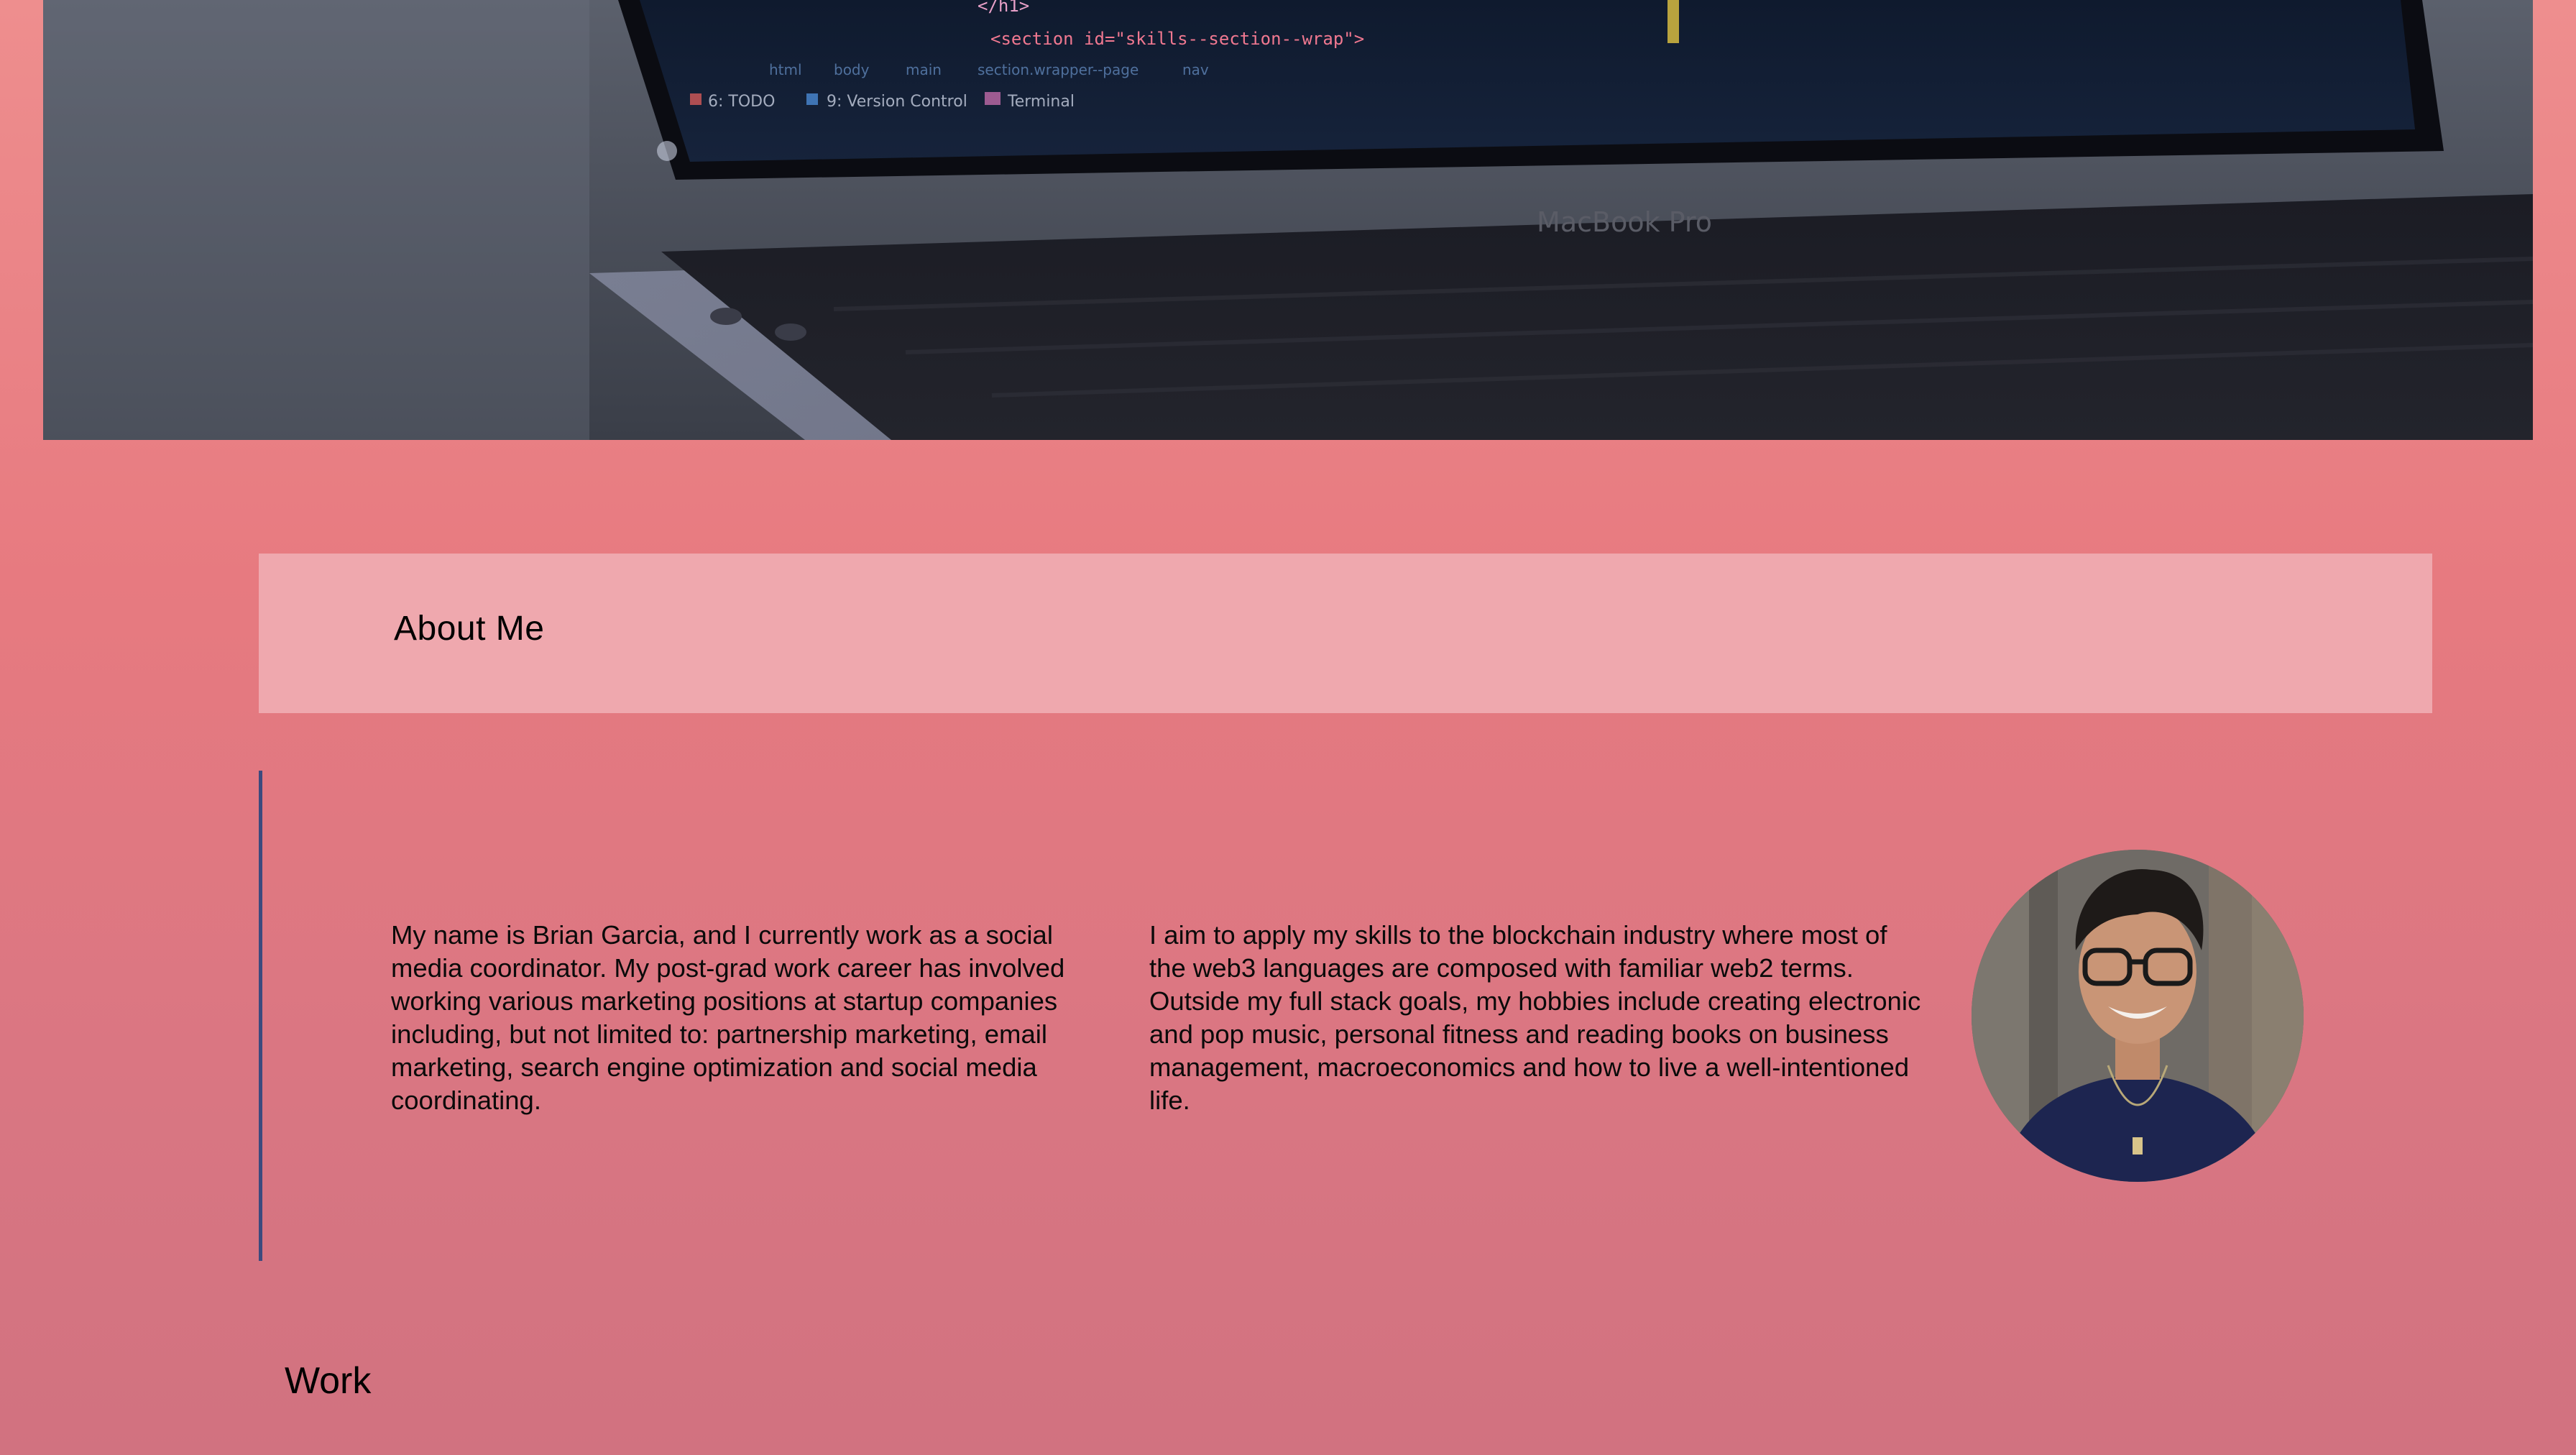 The height and width of the screenshot is (1455, 2576). I want to click on about-heading: About Me, so click(469, 629).